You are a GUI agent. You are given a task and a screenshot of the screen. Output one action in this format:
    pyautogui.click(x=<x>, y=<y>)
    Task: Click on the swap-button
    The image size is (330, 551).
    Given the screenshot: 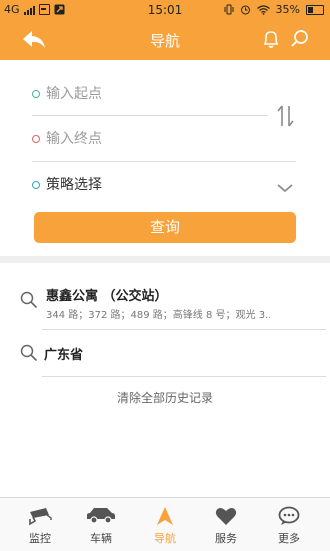 What is the action you would take?
    pyautogui.click(x=286, y=116)
    